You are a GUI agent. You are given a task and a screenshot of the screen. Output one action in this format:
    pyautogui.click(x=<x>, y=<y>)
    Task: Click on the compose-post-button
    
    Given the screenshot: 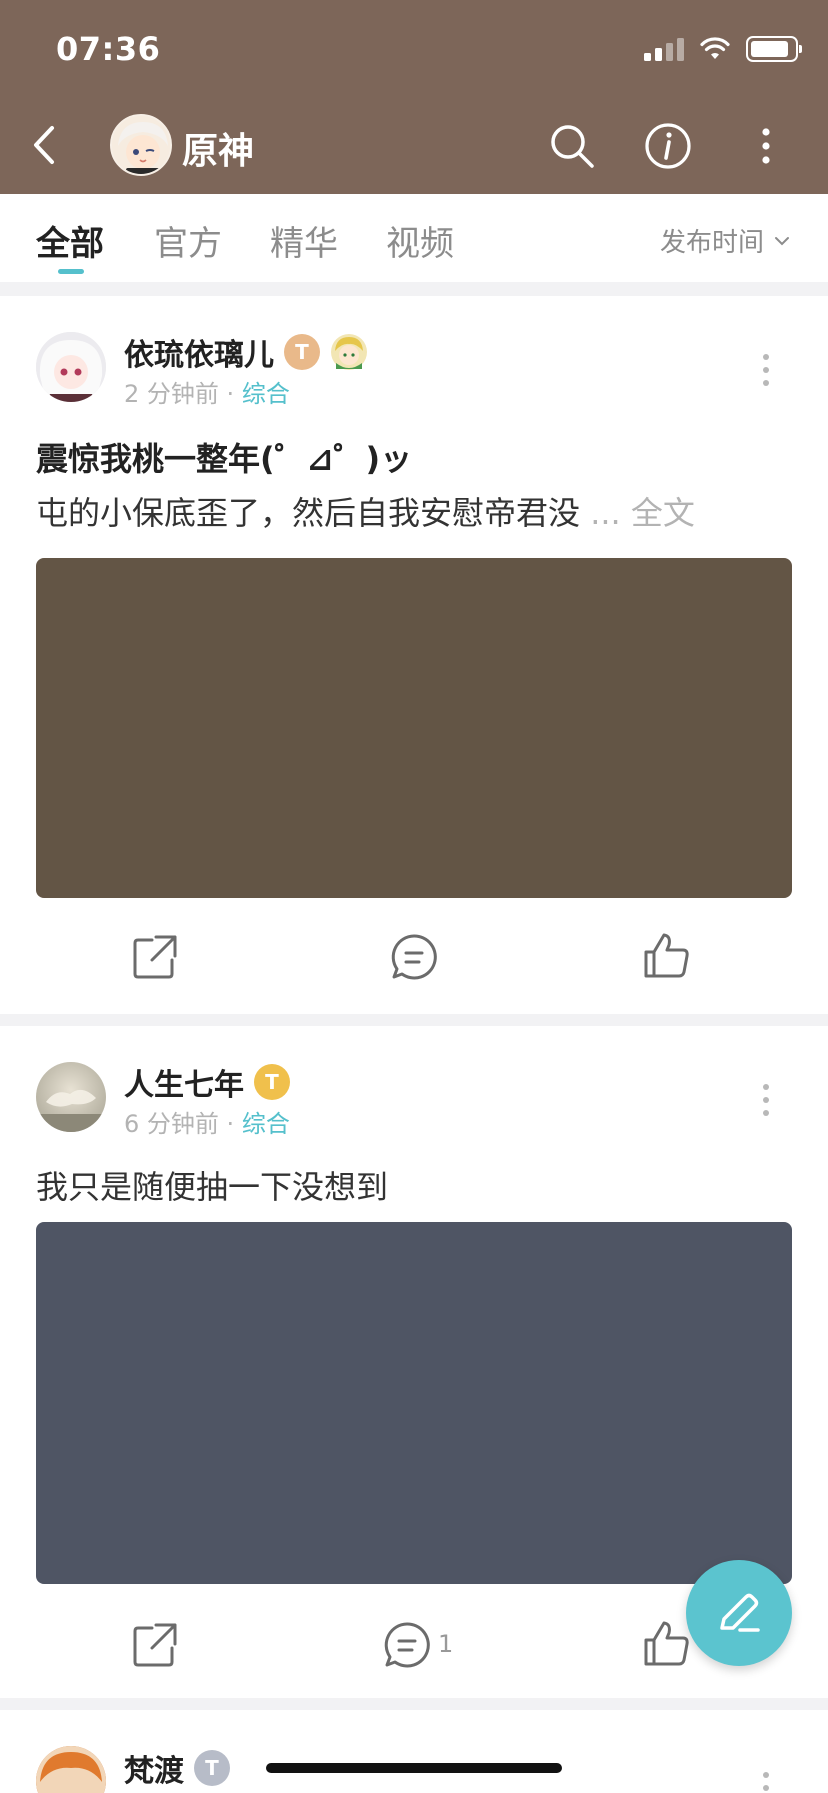 What is the action you would take?
    pyautogui.click(x=739, y=1613)
    